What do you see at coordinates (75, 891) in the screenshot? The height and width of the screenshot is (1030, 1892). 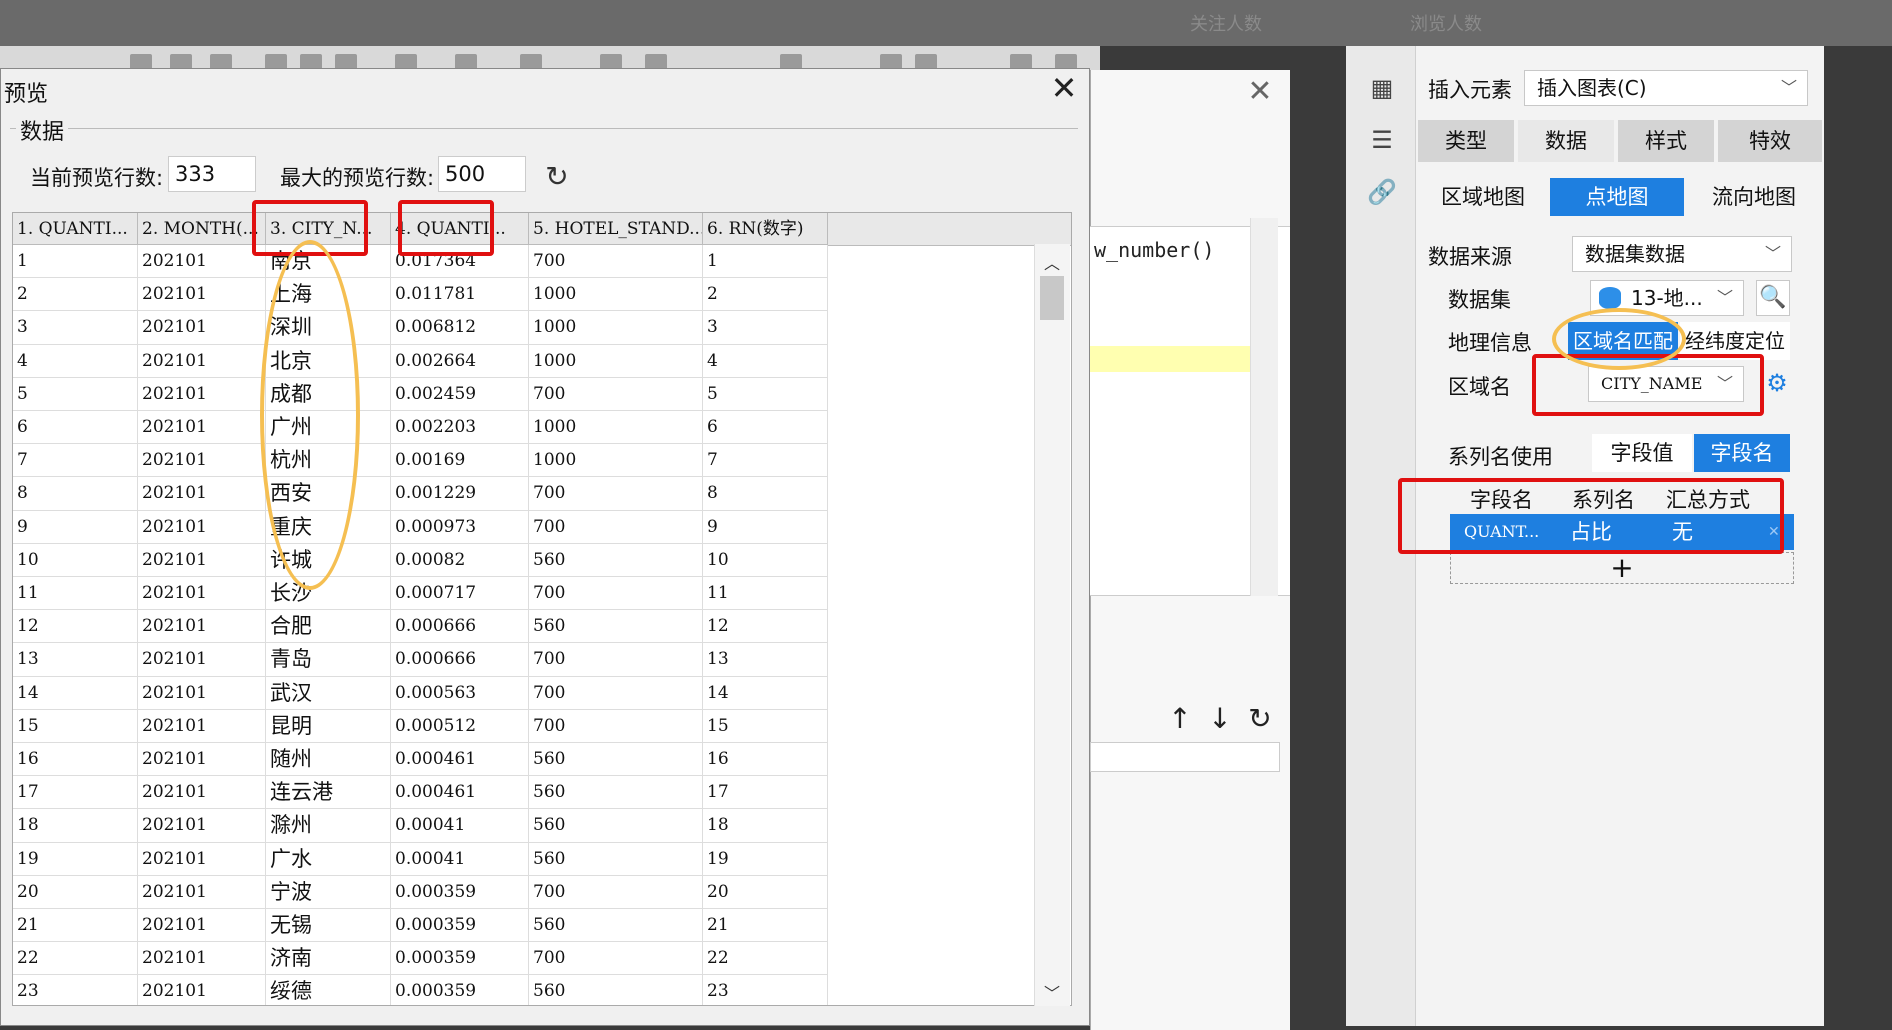 I see `table-cell: 20` at bounding box center [75, 891].